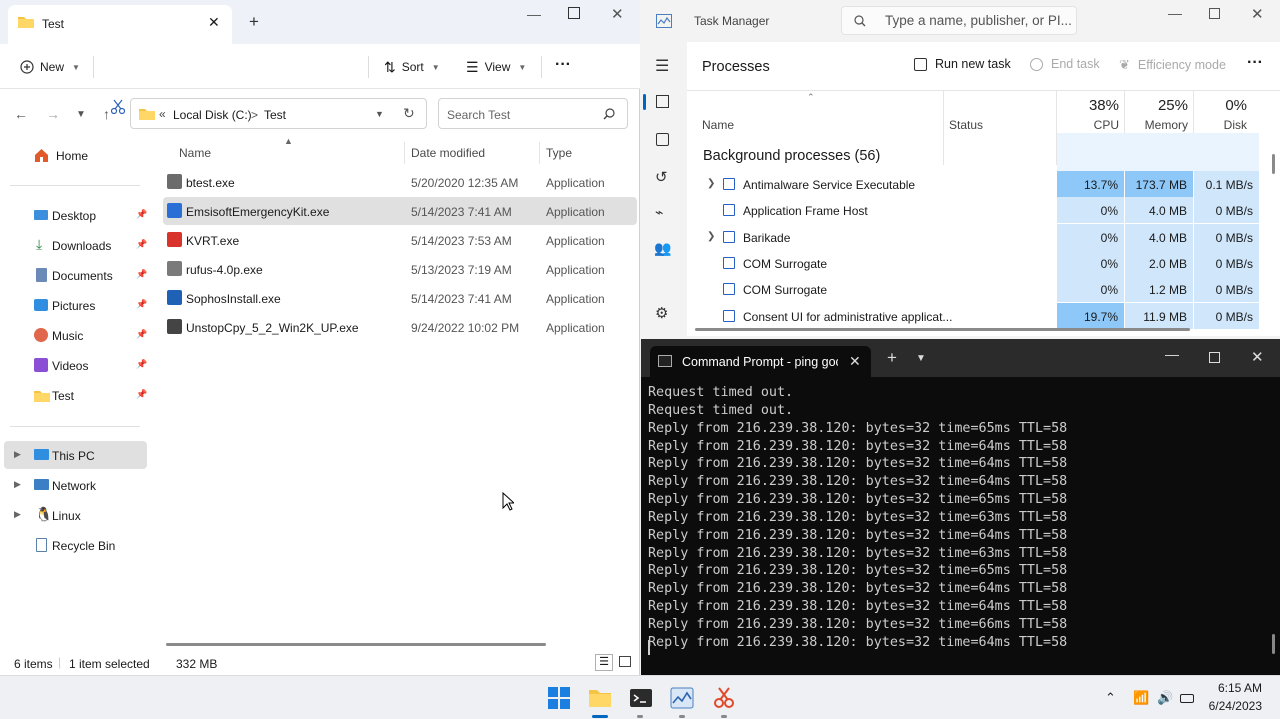 The width and height of the screenshot is (1280, 719). I want to click on file-explorer-taskbar-icon, so click(600, 698).